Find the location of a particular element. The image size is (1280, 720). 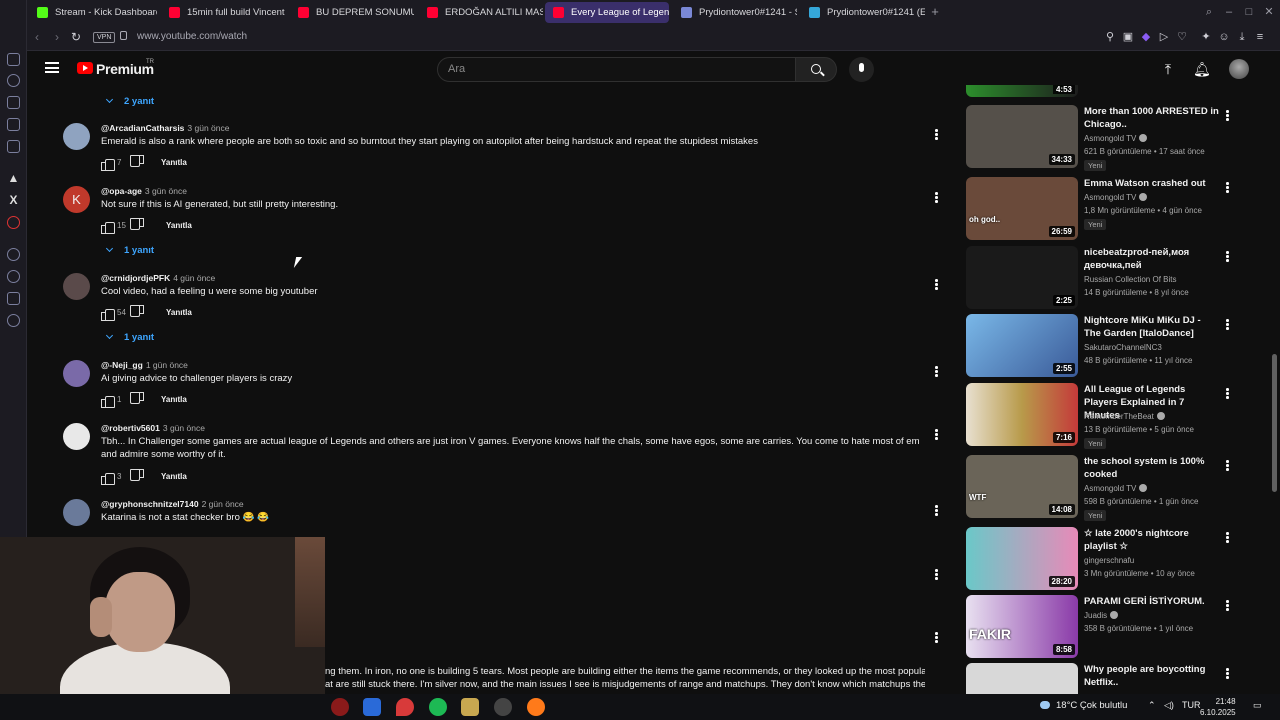

comment-author: @robertiv5601 is located at coordinates (130, 428).